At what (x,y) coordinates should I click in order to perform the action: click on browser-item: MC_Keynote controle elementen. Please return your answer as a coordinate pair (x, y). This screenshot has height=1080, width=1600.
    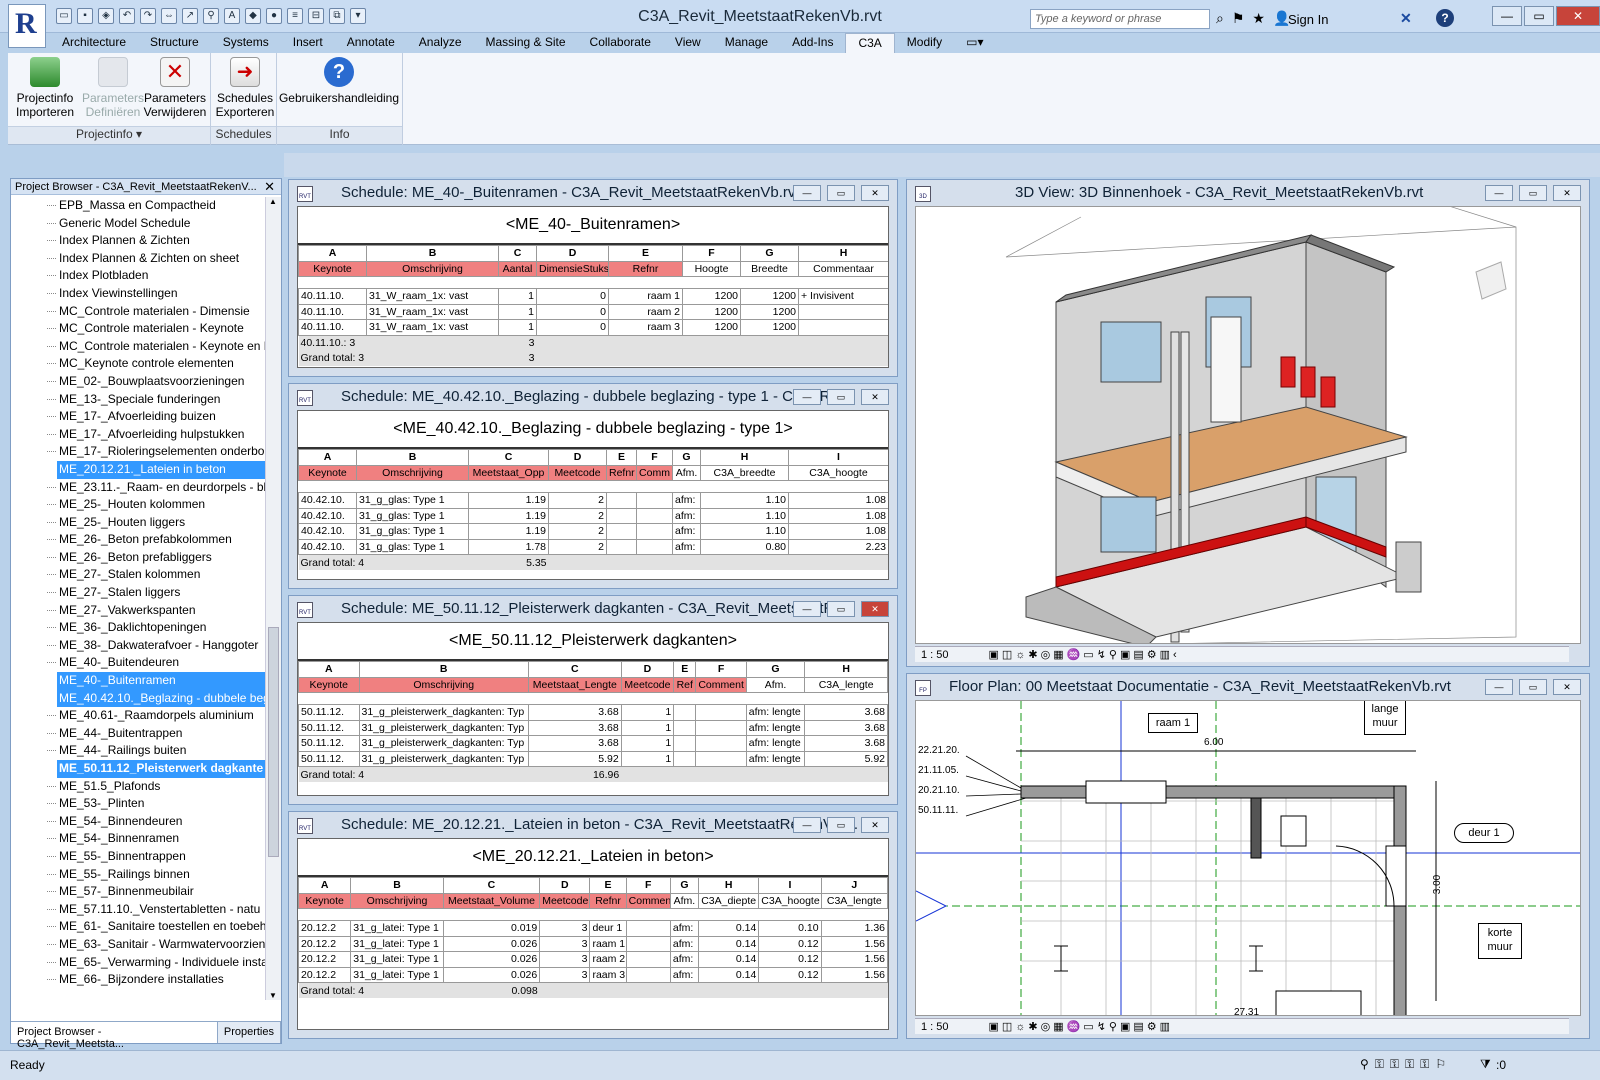
    Looking at the image, I should click on (138, 364).